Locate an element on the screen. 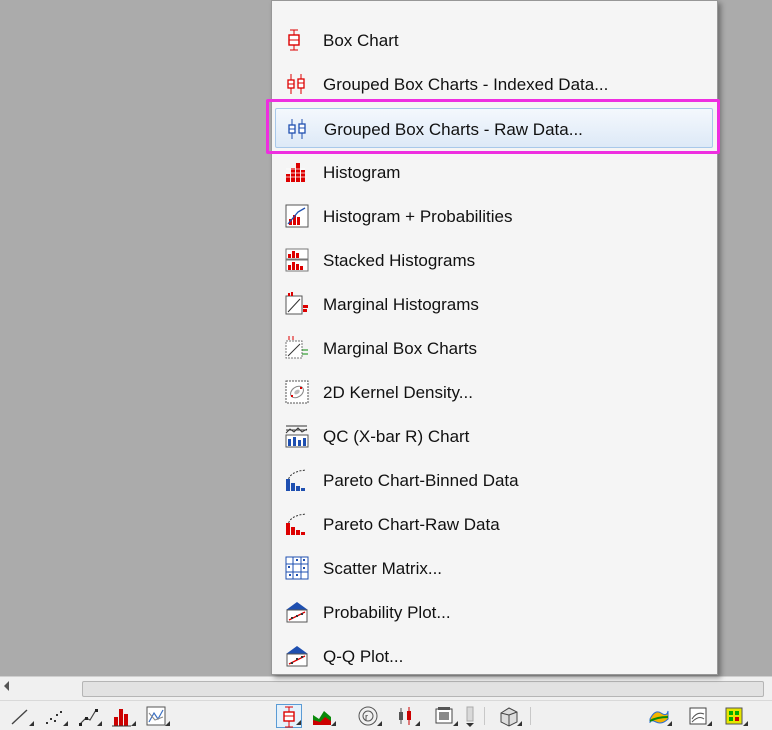  horizontal-scrollbar is located at coordinates (386, 688).